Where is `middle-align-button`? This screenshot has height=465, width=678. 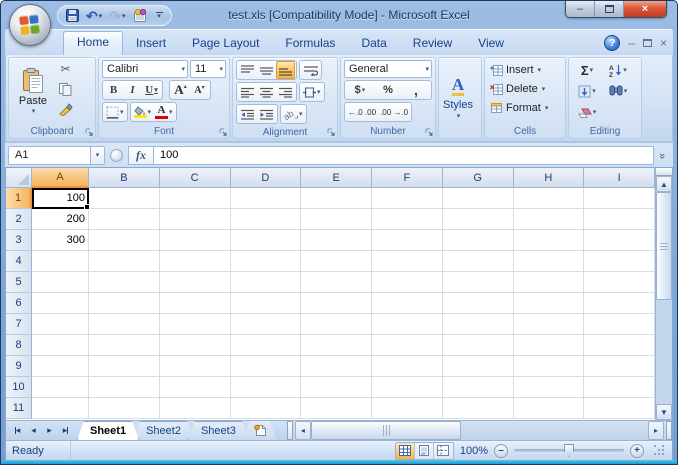 middle-align-button is located at coordinates (266, 70).